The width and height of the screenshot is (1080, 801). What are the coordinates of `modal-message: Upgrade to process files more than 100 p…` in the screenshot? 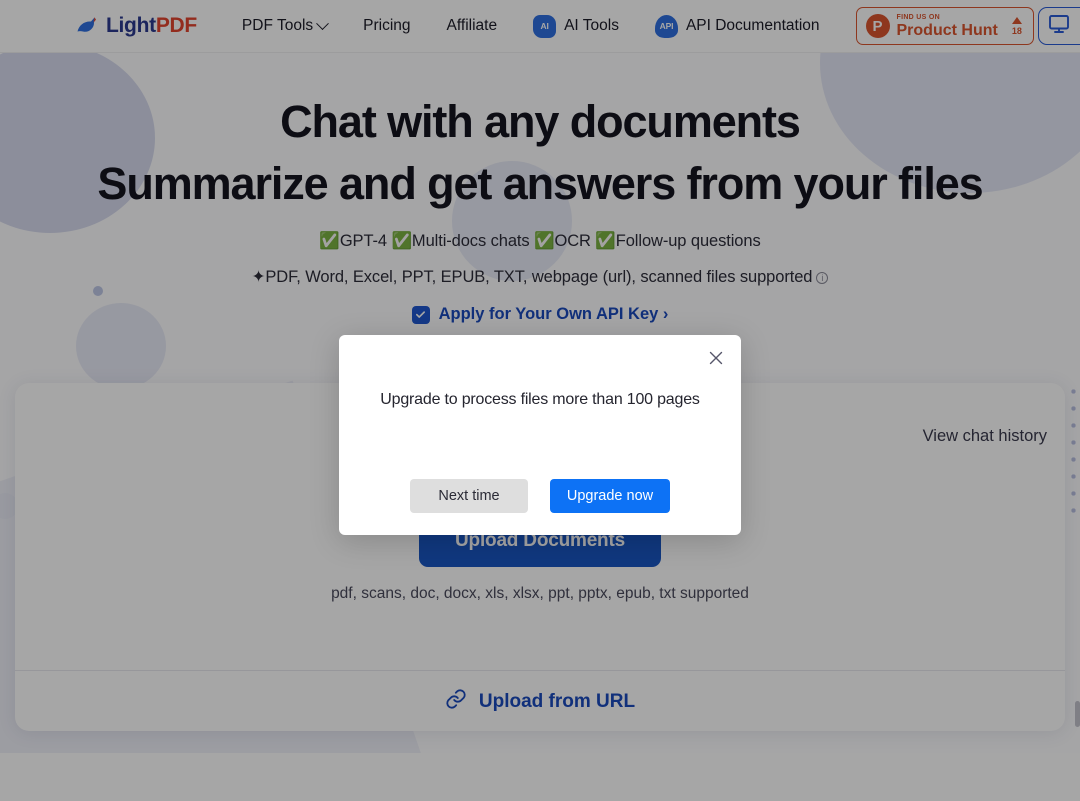 It's located at (540, 399).